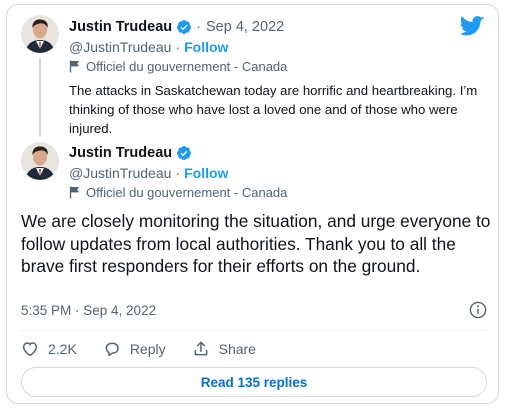 The height and width of the screenshot is (410, 505). I want to click on main-affiliation-label: Officiel du gouvernement - Canada, so click(187, 192).